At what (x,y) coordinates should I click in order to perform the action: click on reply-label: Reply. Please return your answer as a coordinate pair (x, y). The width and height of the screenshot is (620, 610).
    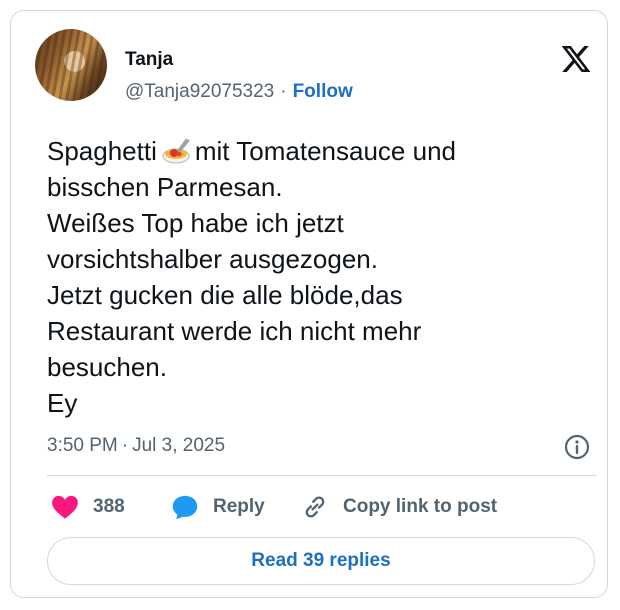
    Looking at the image, I should click on (239, 506).